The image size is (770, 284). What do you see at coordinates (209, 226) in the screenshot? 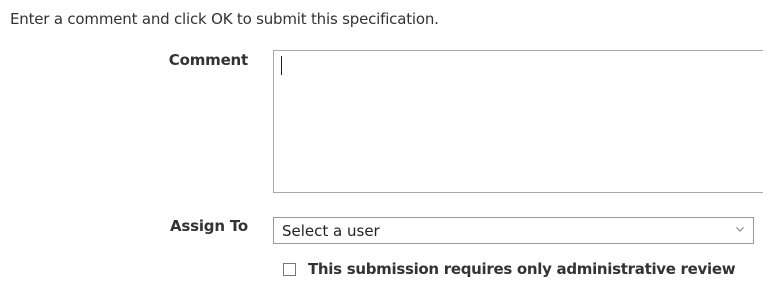
I see `assign-to-label: Assign To` at bounding box center [209, 226].